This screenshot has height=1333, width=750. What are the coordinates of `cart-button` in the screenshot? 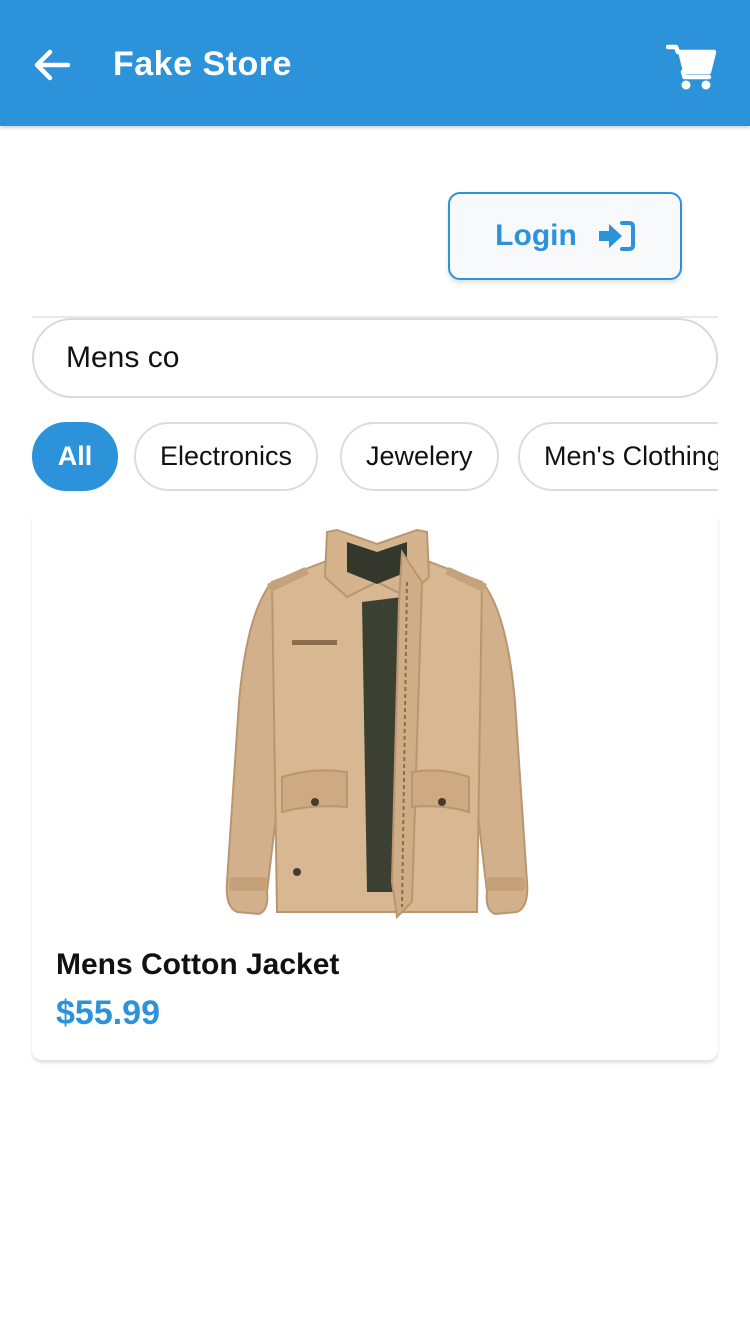 It's located at (691, 67).